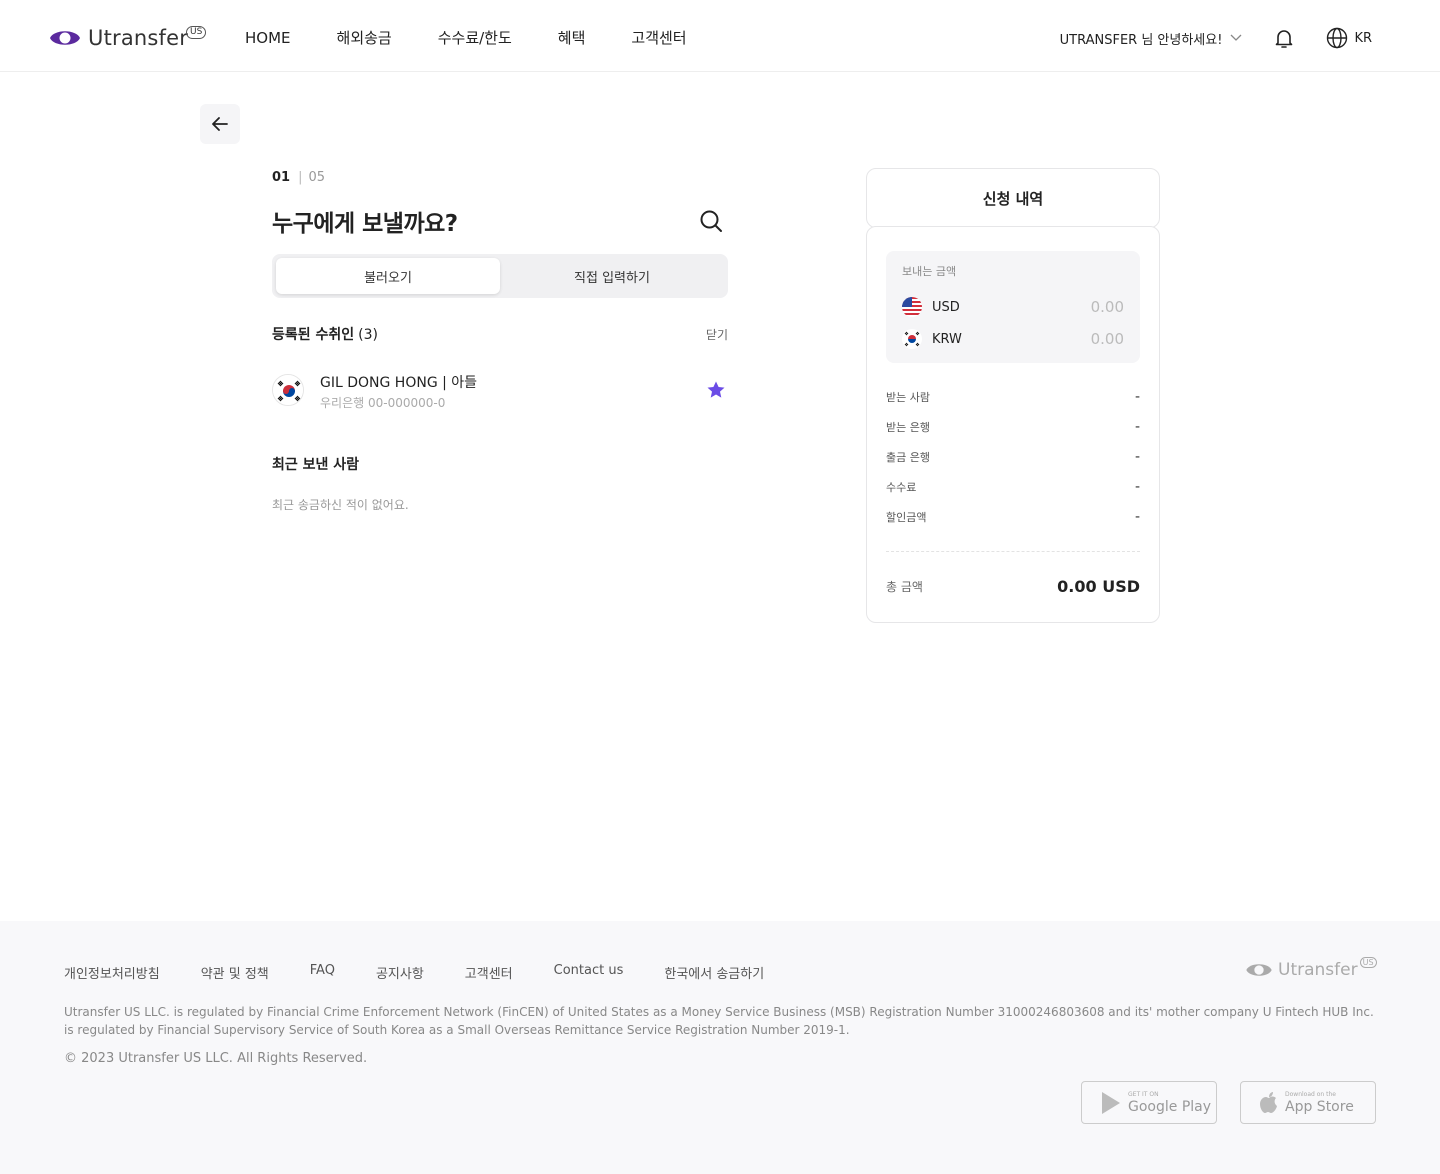 The image size is (1440, 1174). What do you see at coordinates (946, 307) in the screenshot?
I see `currency-code-usd: USD` at bounding box center [946, 307].